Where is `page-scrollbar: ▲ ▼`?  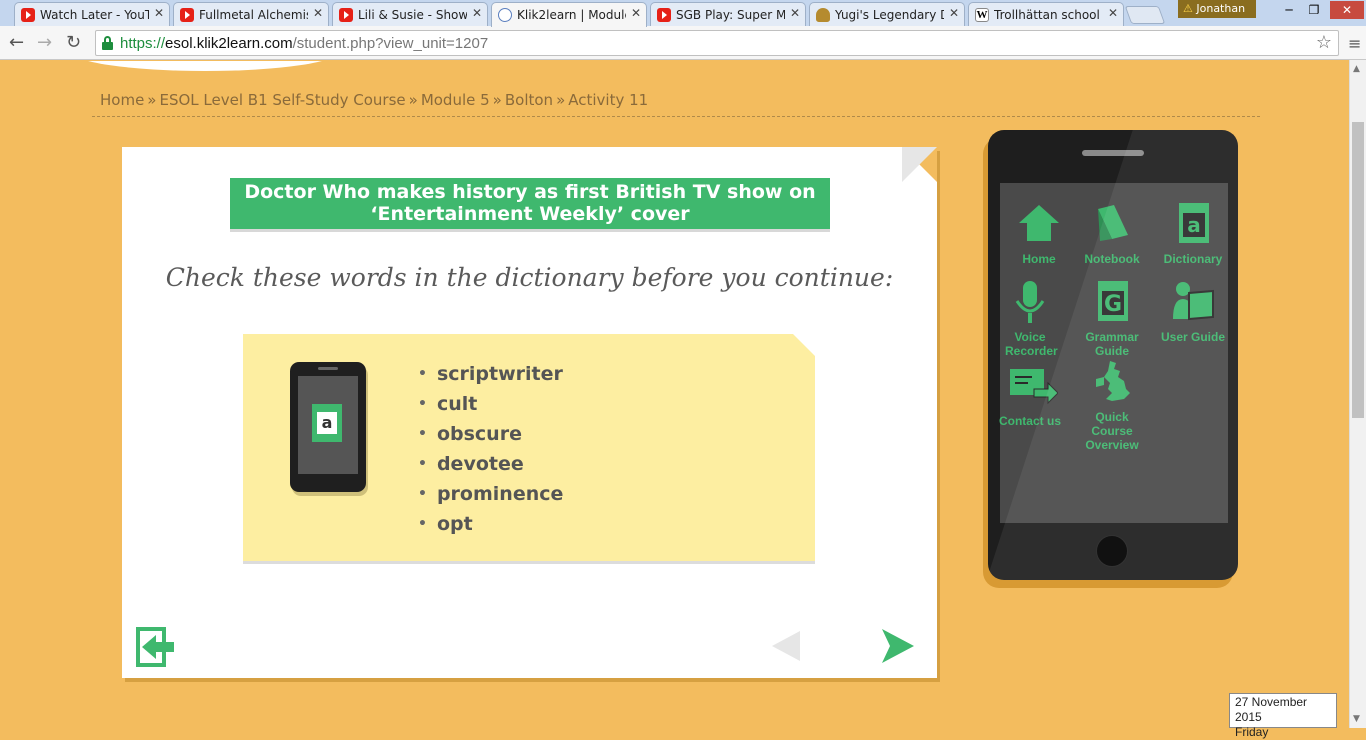 page-scrollbar: ▲ ▼ is located at coordinates (1357, 394).